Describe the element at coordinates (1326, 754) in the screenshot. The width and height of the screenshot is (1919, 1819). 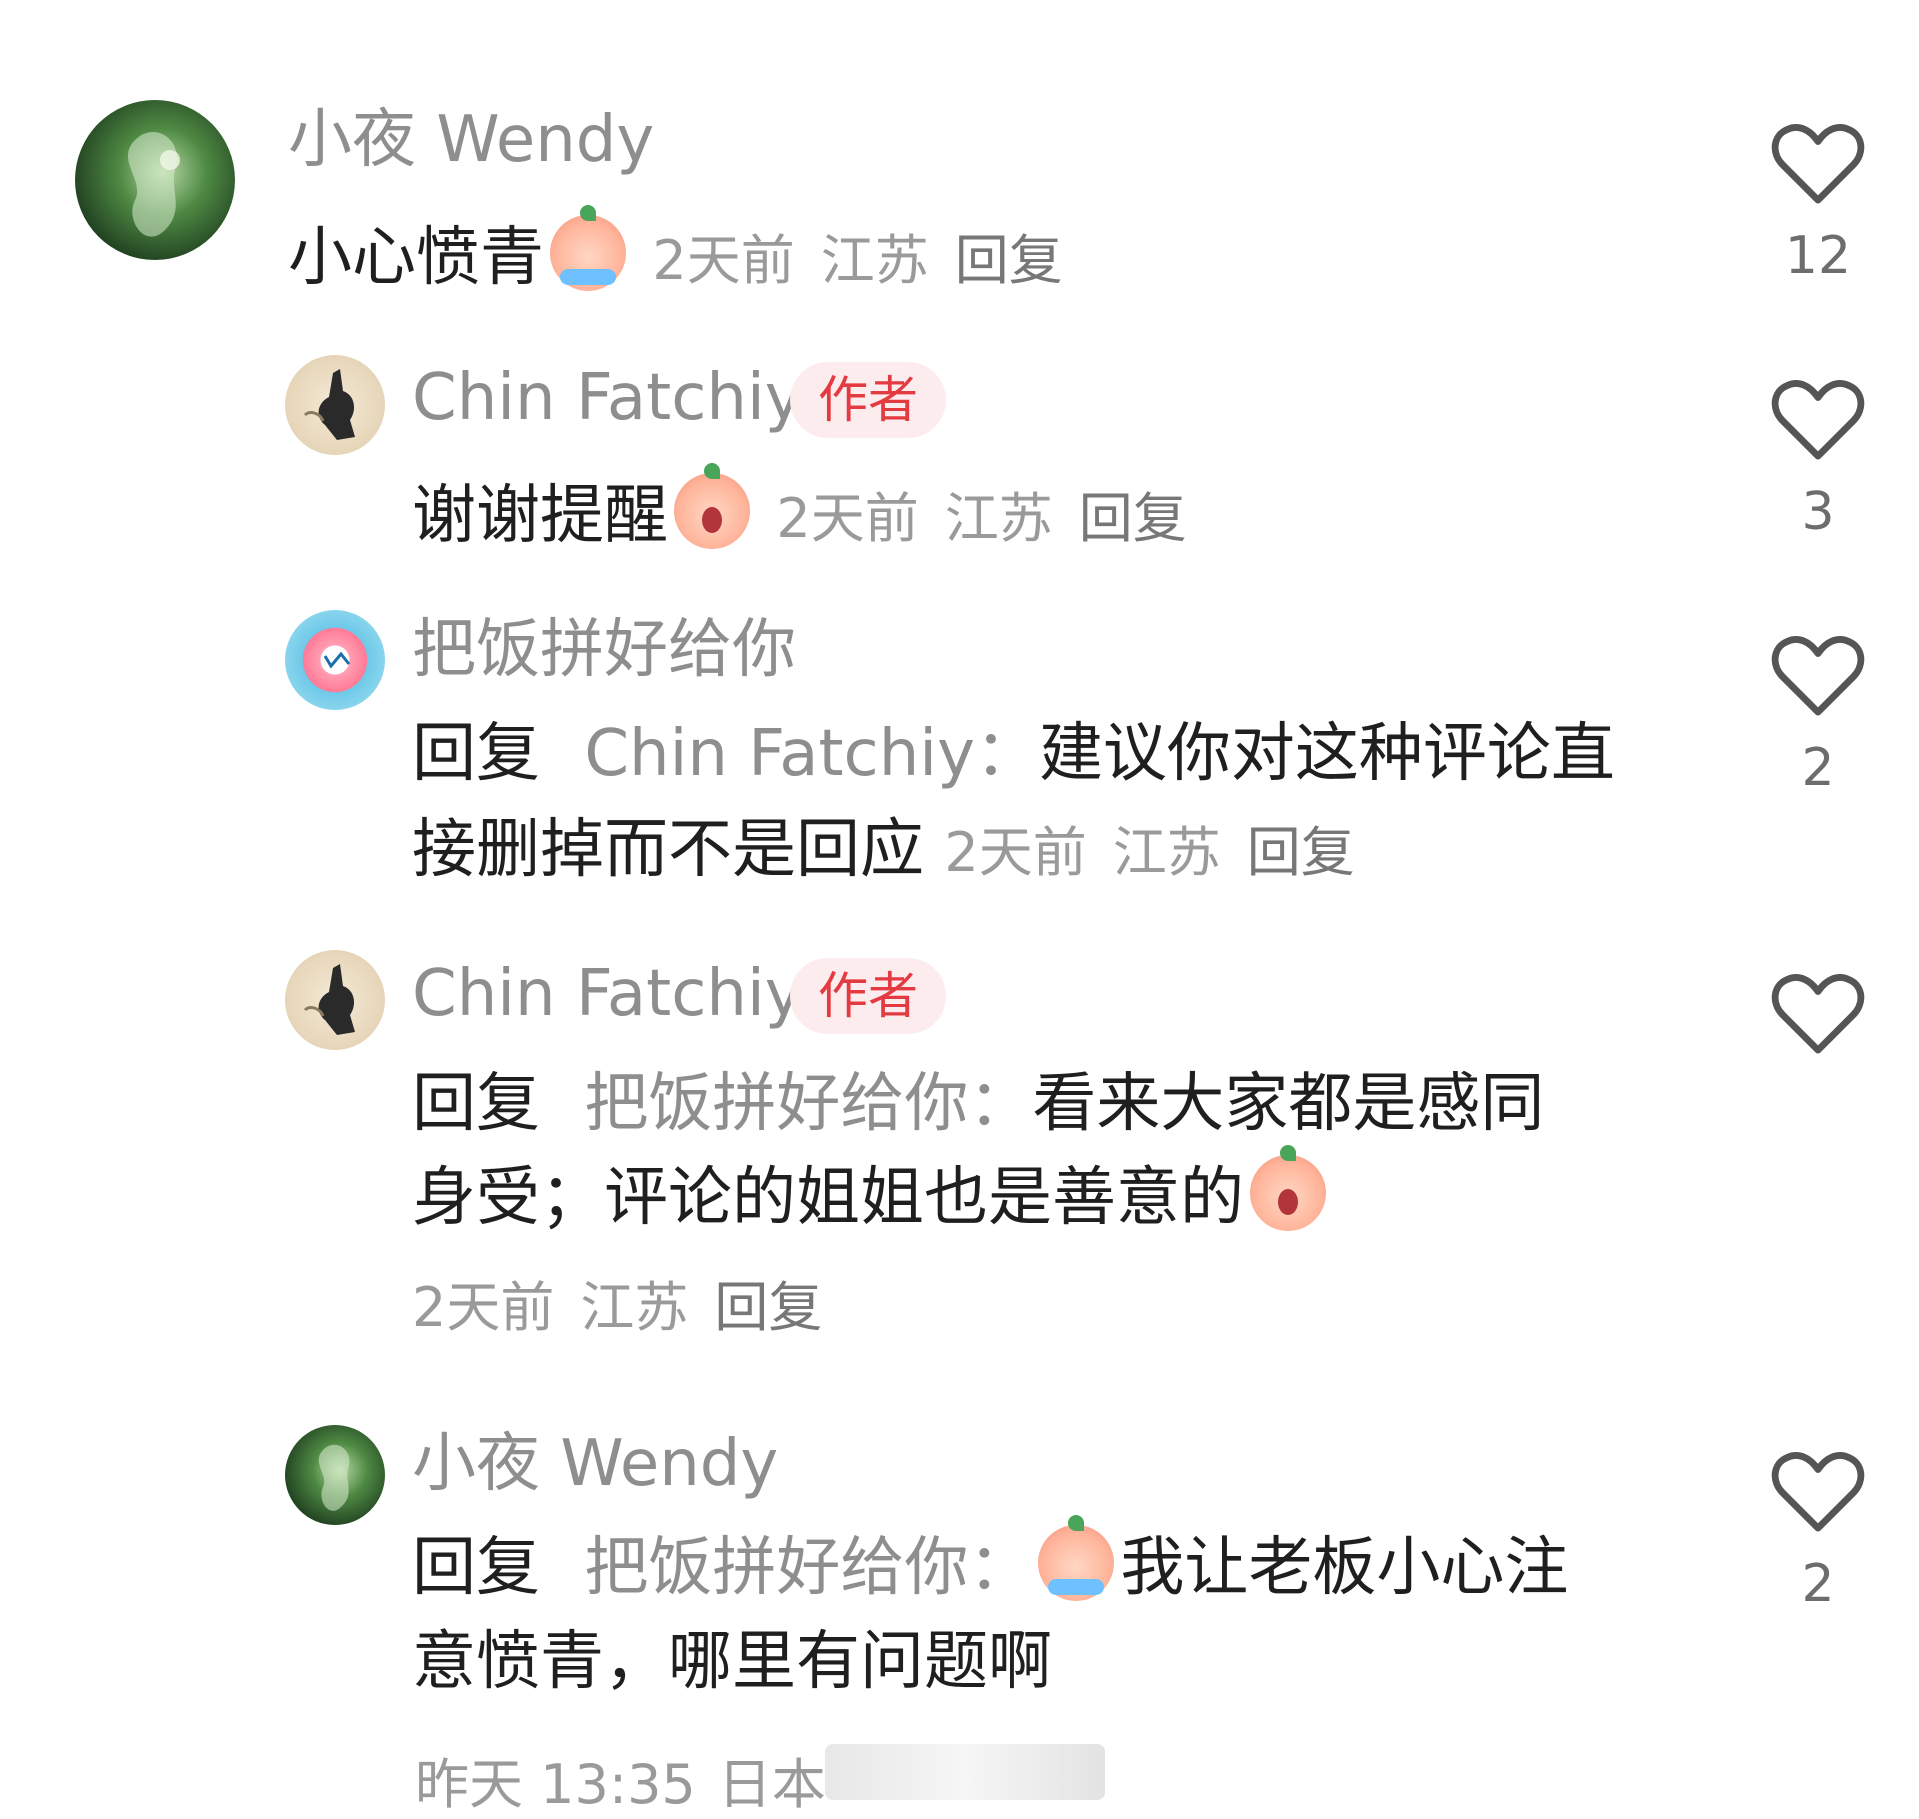
I see `comment-body-line1: 建议你对这种评论直` at that location.